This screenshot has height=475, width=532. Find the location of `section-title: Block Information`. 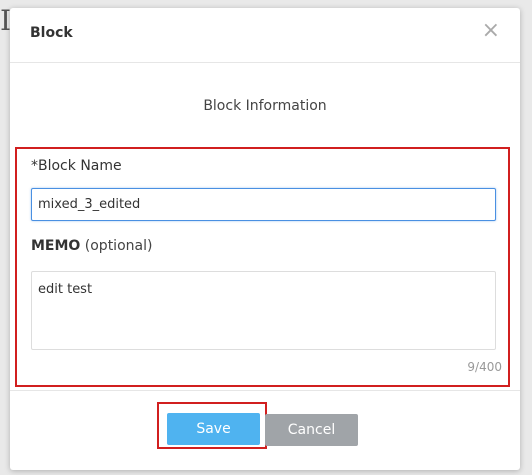

section-title: Block Information is located at coordinates (265, 106).